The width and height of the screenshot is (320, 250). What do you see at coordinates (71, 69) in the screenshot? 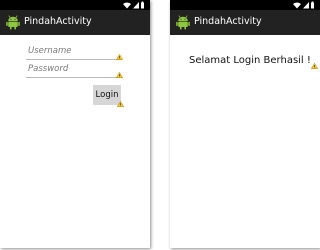
I see `password-input` at bounding box center [71, 69].